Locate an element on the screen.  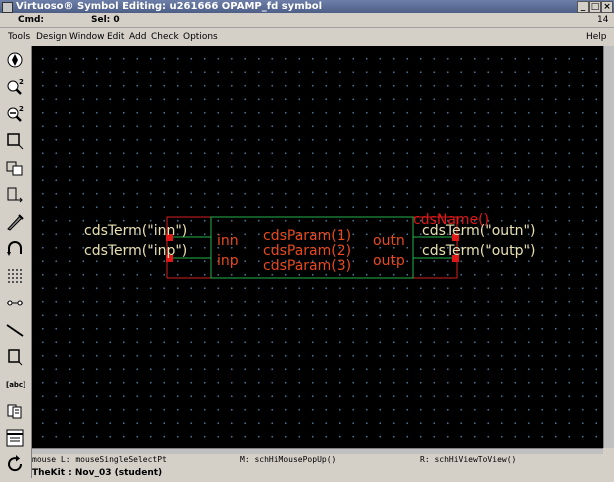
param-label-3: cdsParam(3) is located at coordinates (307, 266).